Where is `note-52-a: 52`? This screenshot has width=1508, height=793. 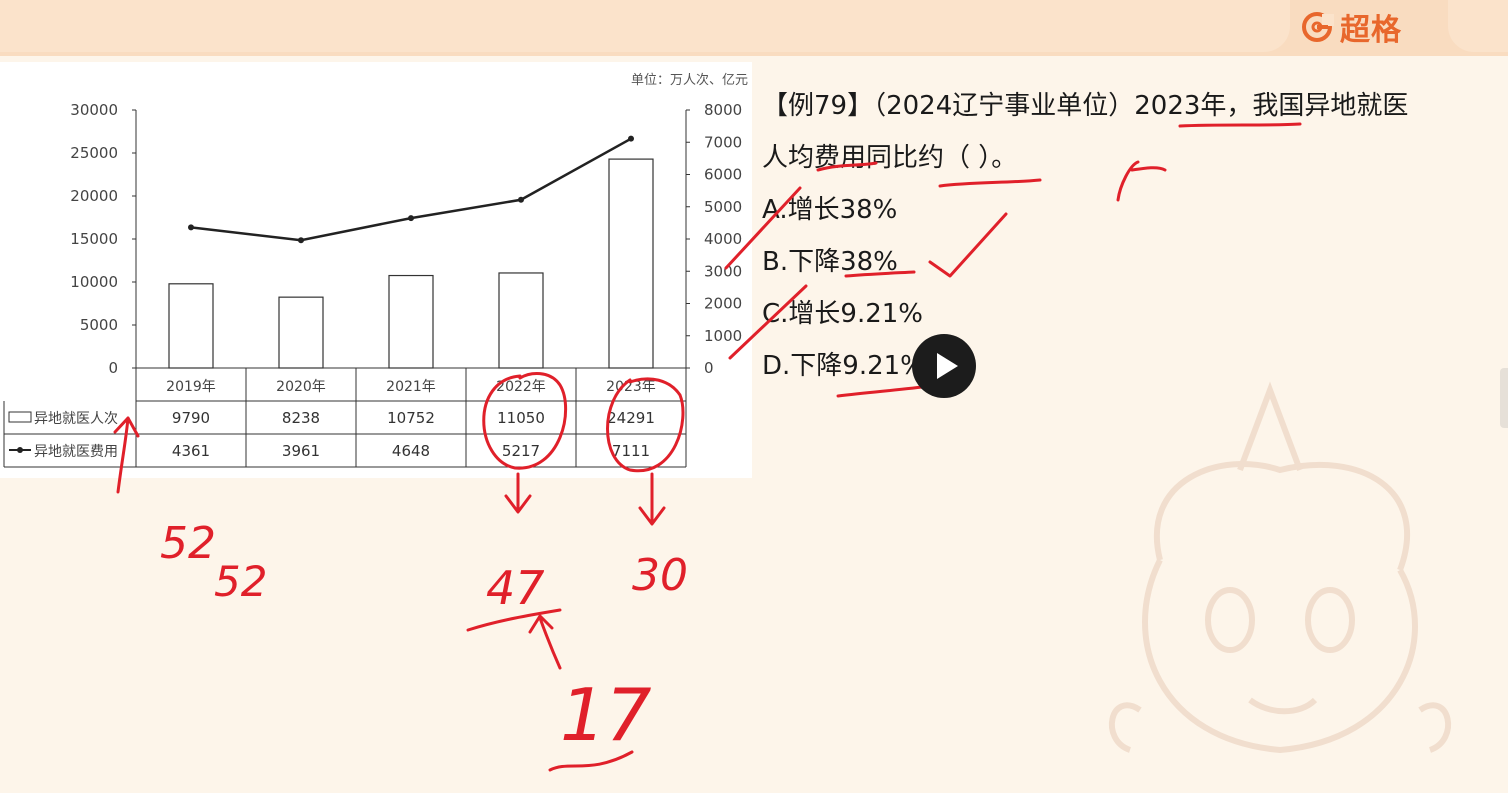
note-52-a: 52 is located at coordinates (188, 543).